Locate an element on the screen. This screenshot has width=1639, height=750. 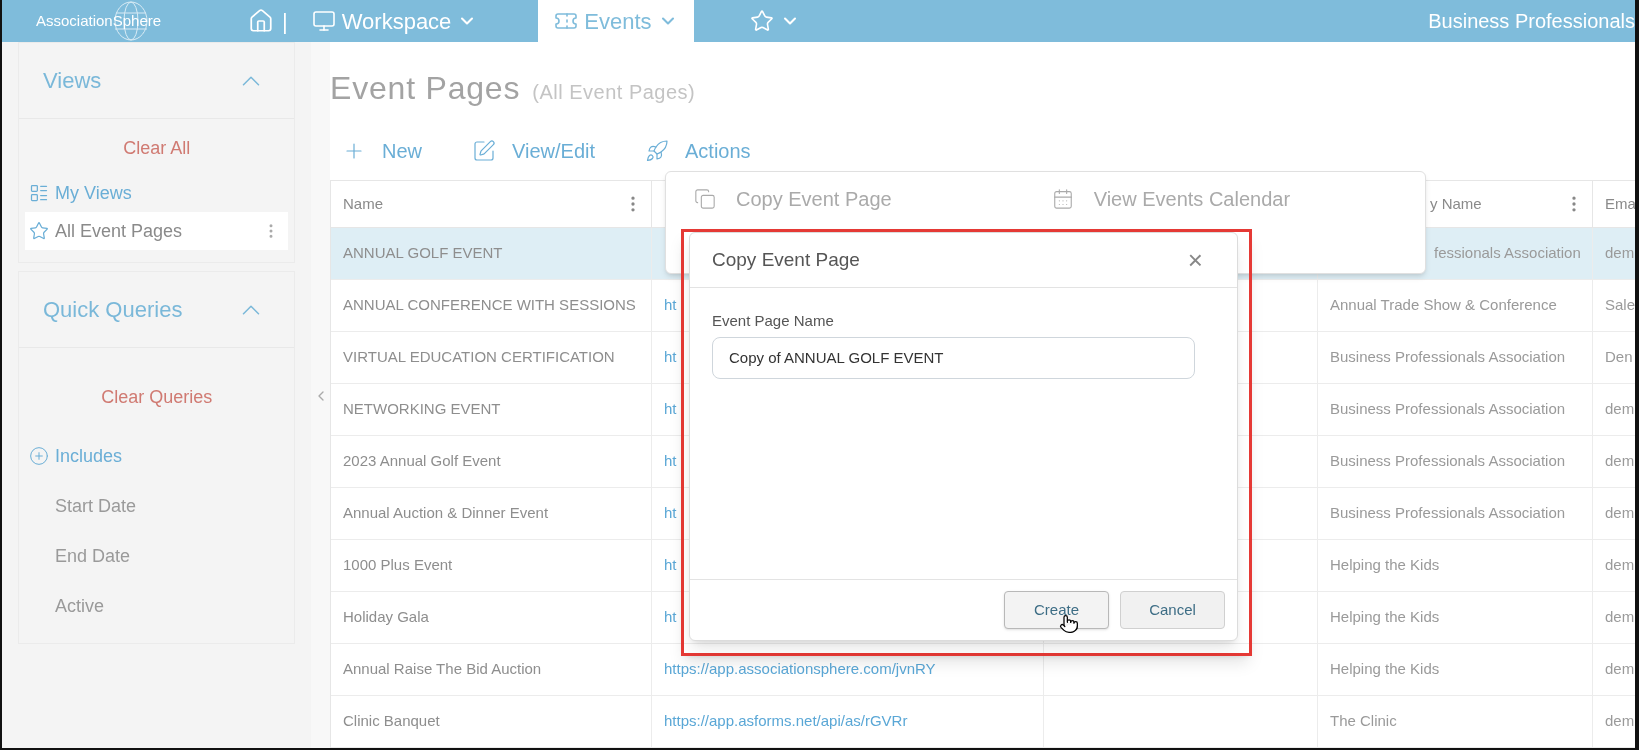
hand-cursor-icon is located at coordinates (1069, 624).